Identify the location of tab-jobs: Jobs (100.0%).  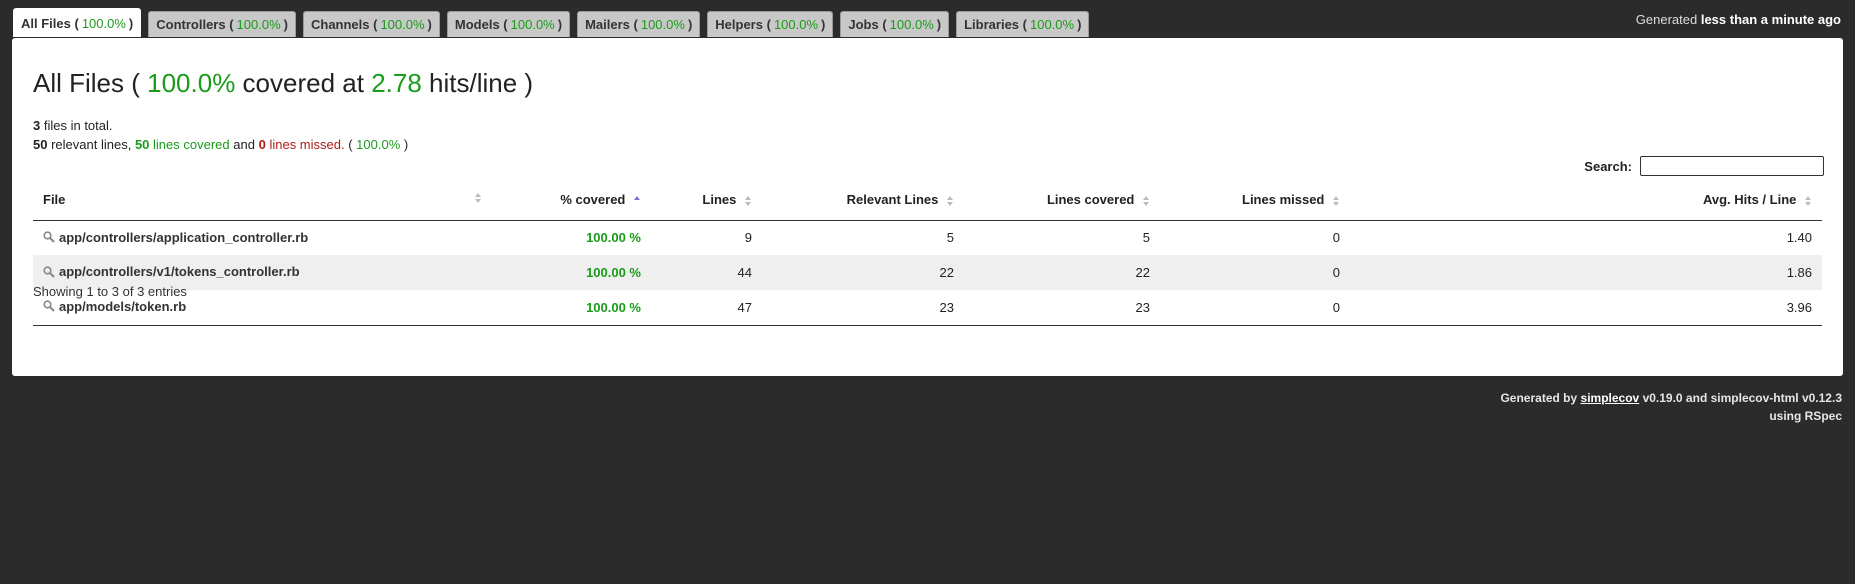
(895, 24).